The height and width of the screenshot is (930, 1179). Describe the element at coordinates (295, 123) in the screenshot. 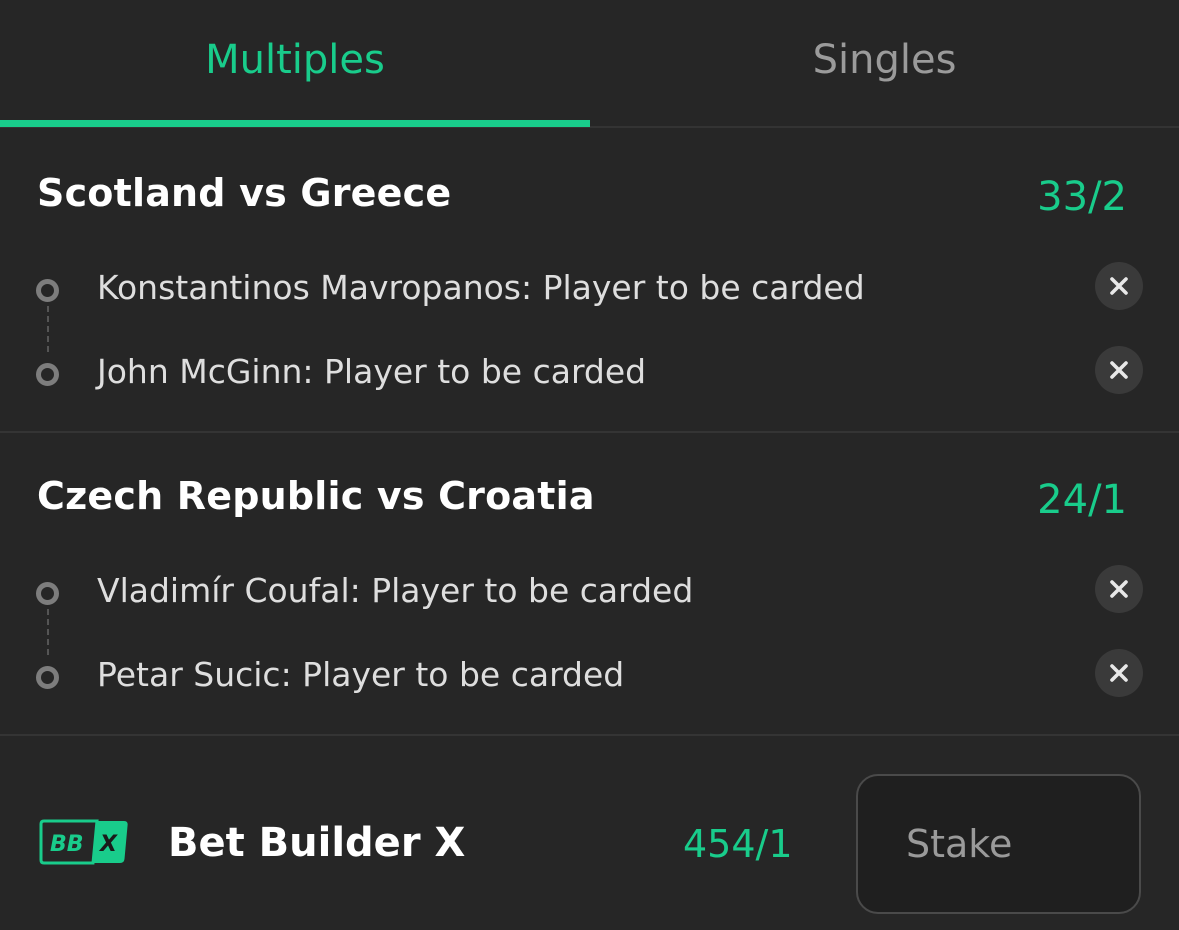

I see `active-tab-indicator` at that location.